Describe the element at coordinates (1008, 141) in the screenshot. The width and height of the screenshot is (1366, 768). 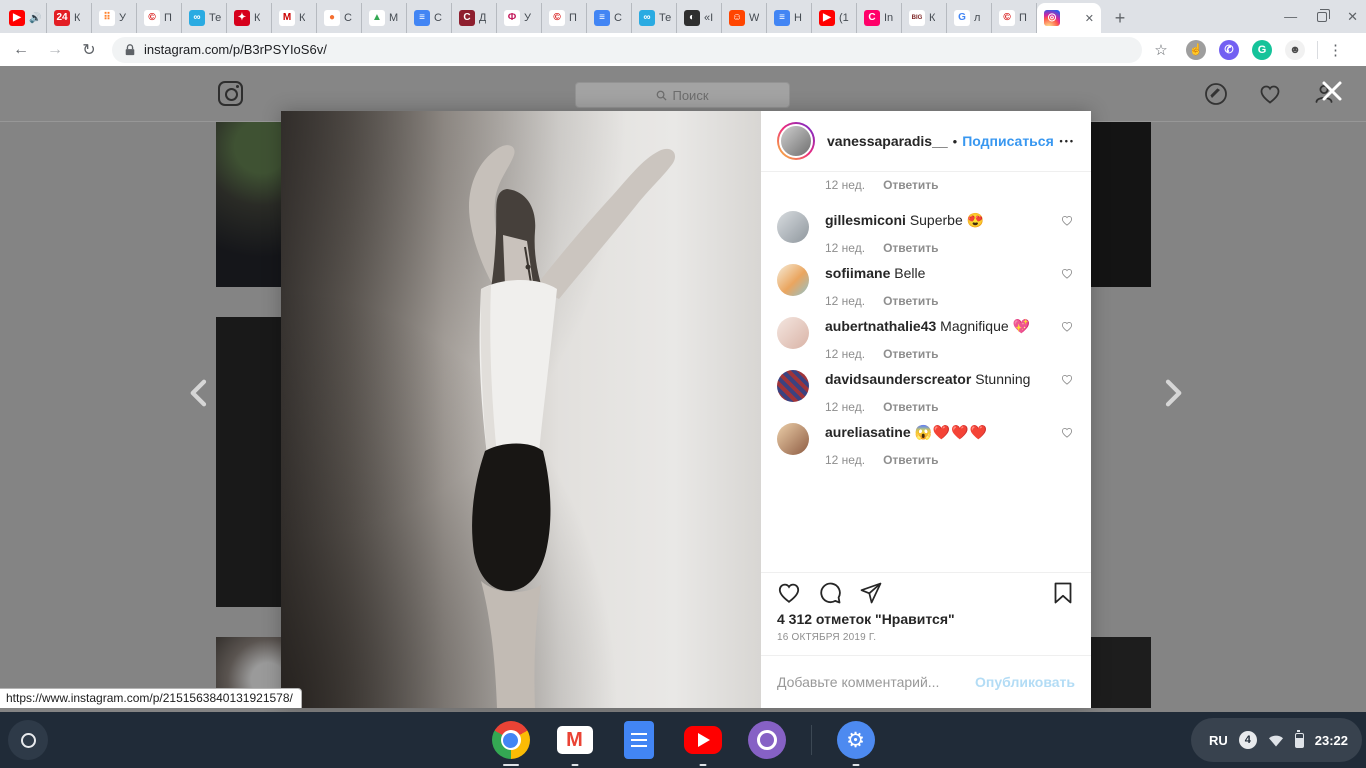
I see `follow-button: Подписаться` at that location.